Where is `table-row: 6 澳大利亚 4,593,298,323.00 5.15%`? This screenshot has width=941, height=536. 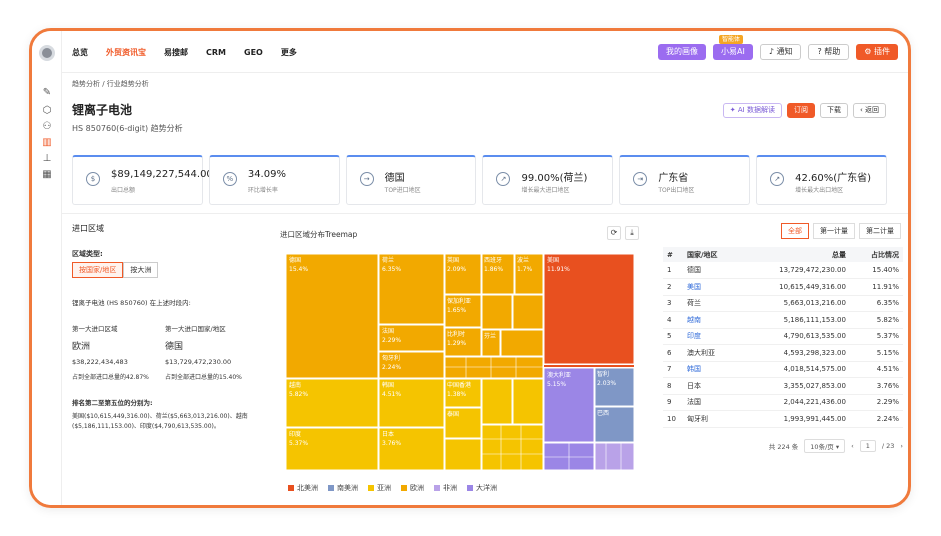 table-row: 6 澳大利亚 4,593,298,323.00 5.15% is located at coordinates (783, 353).